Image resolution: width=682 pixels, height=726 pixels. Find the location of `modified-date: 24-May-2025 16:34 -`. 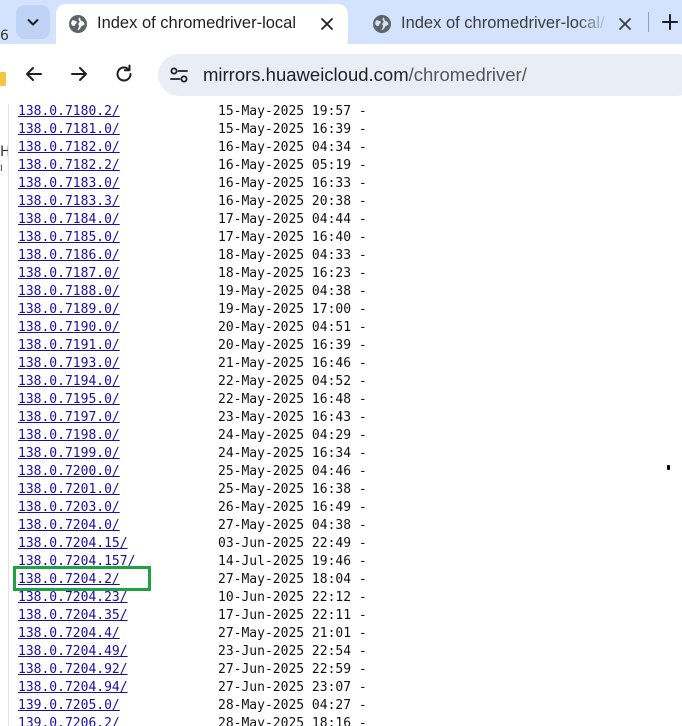

modified-date: 24-May-2025 16:34 - is located at coordinates (292, 453).